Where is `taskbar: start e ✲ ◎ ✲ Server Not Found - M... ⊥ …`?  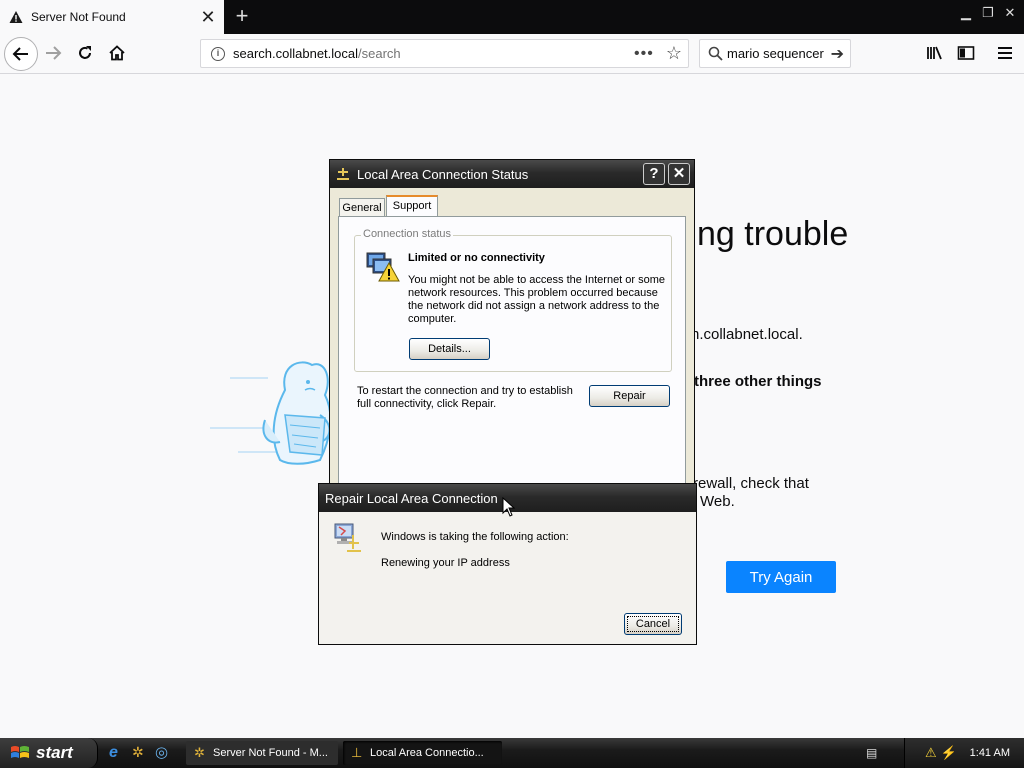
taskbar: start e ✲ ◎ ✲ Server Not Found - M... ⊥ … is located at coordinates (512, 753).